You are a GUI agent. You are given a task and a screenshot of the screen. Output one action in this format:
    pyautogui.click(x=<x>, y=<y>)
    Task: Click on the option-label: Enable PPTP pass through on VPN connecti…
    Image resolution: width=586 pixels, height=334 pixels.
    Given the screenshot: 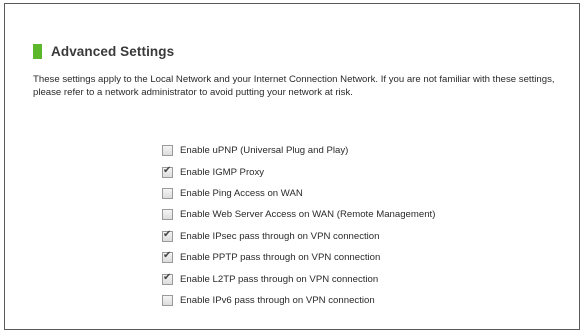 What is the action you would take?
    pyautogui.click(x=280, y=258)
    